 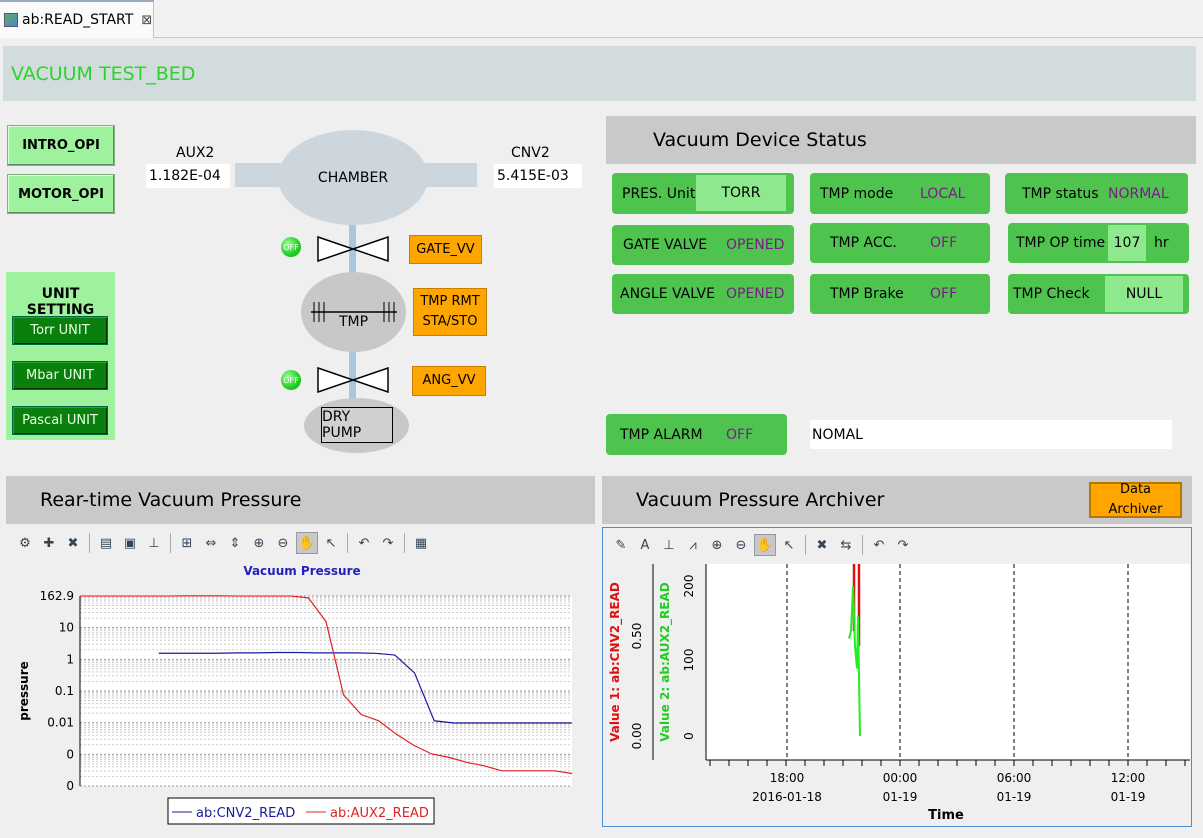 What do you see at coordinates (60, 420) in the screenshot?
I see `pascal-unit-button: Pascal UNIT` at bounding box center [60, 420].